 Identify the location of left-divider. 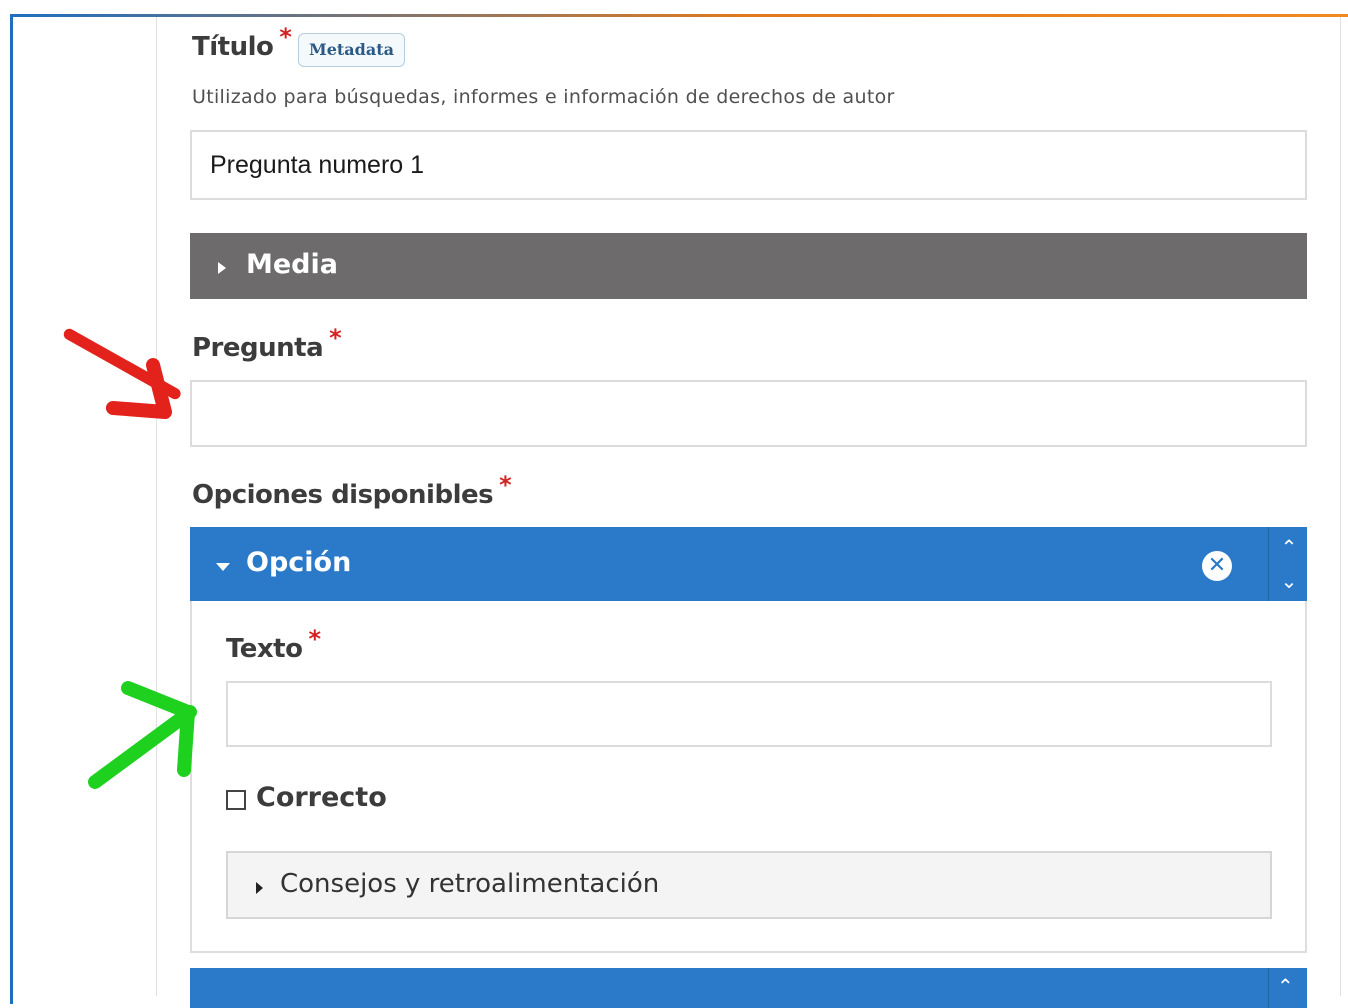
(156, 506).